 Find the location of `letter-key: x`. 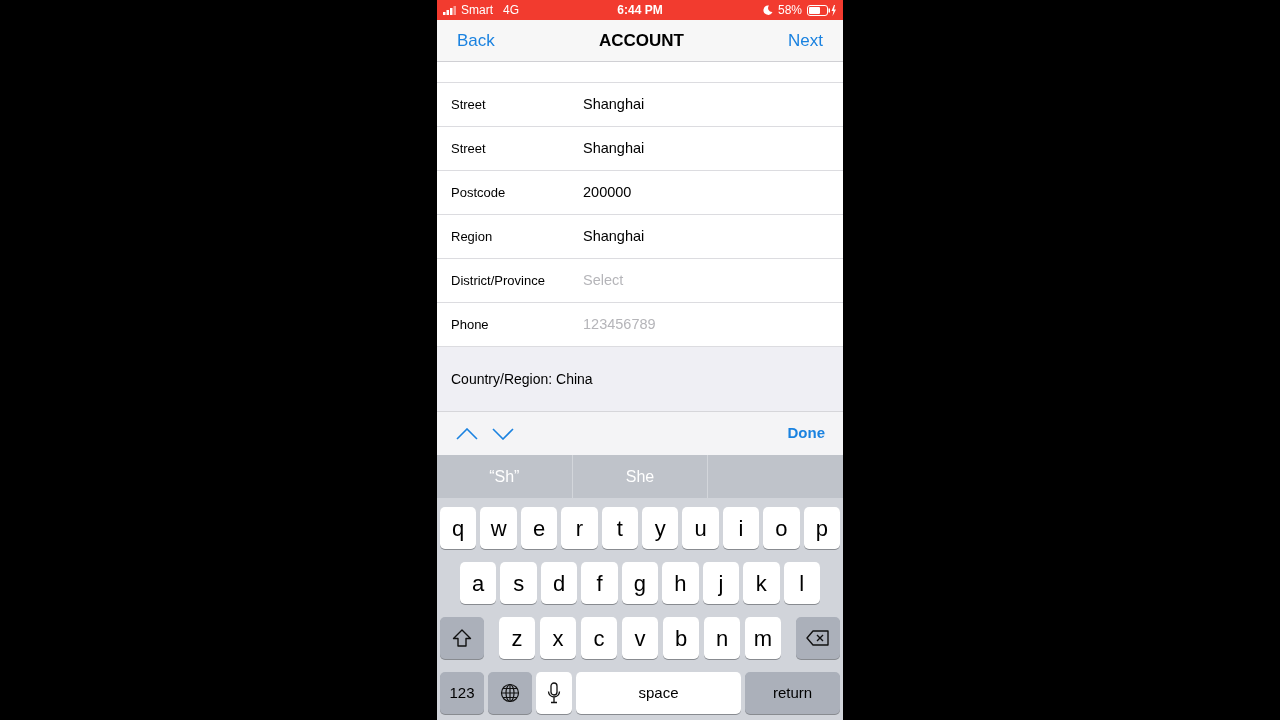

letter-key: x is located at coordinates (558, 638).